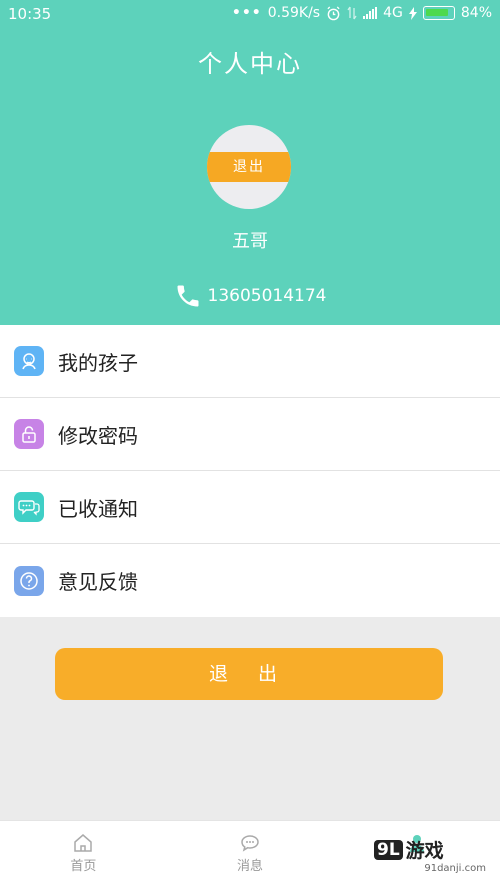 The image size is (500, 888). What do you see at coordinates (370, 13) in the screenshot?
I see `signal-icon` at bounding box center [370, 13].